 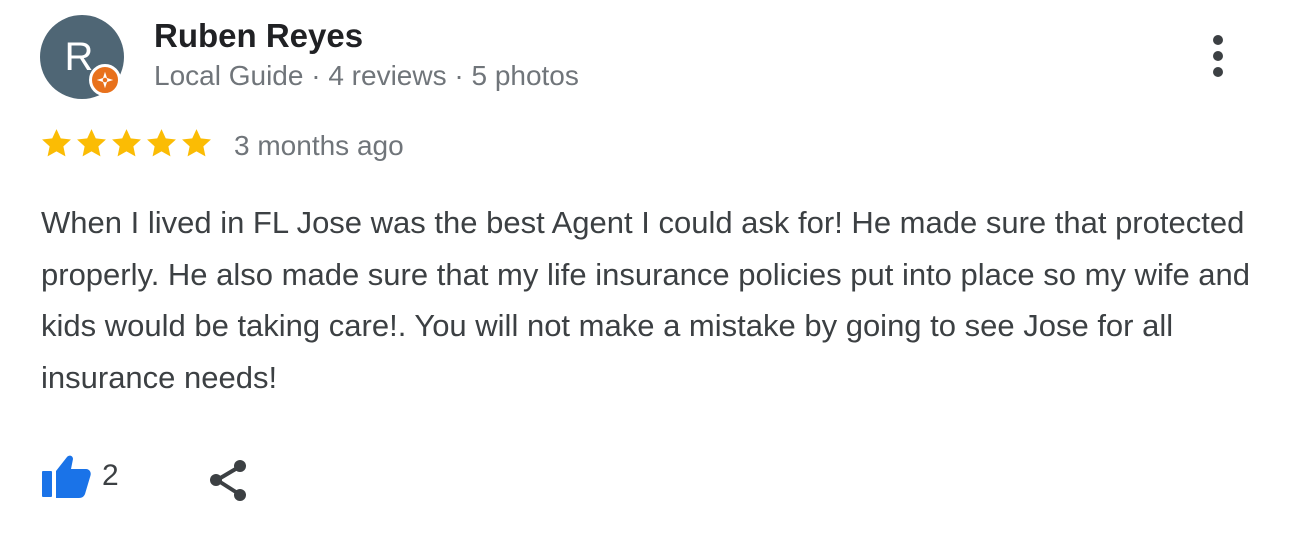 What do you see at coordinates (258, 36) in the screenshot?
I see `author-name: Ruben Reyes` at bounding box center [258, 36].